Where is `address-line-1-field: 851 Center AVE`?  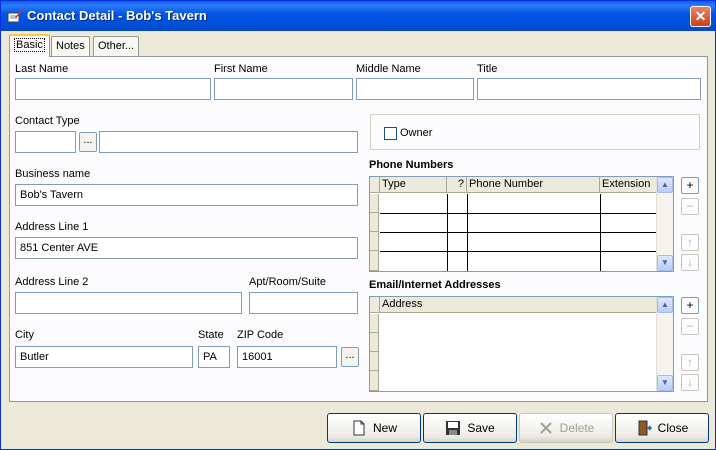 address-line-1-field: 851 Center AVE is located at coordinates (186, 248).